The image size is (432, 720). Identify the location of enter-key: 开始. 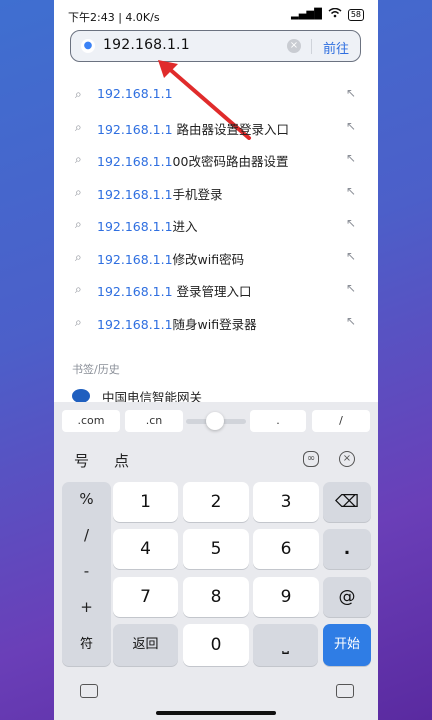
(347, 645).